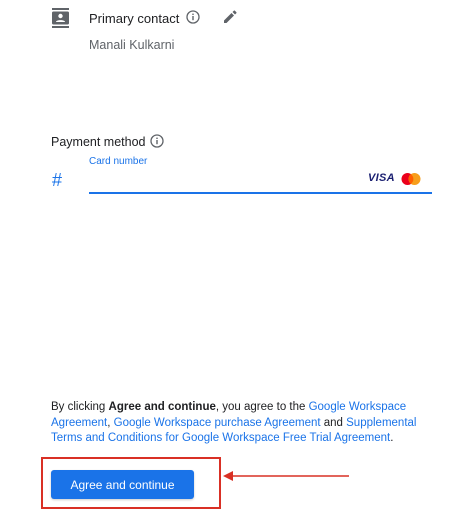  What do you see at coordinates (260, 174) in the screenshot?
I see `card-number-field: Card number VISA` at bounding box center [260, 174].